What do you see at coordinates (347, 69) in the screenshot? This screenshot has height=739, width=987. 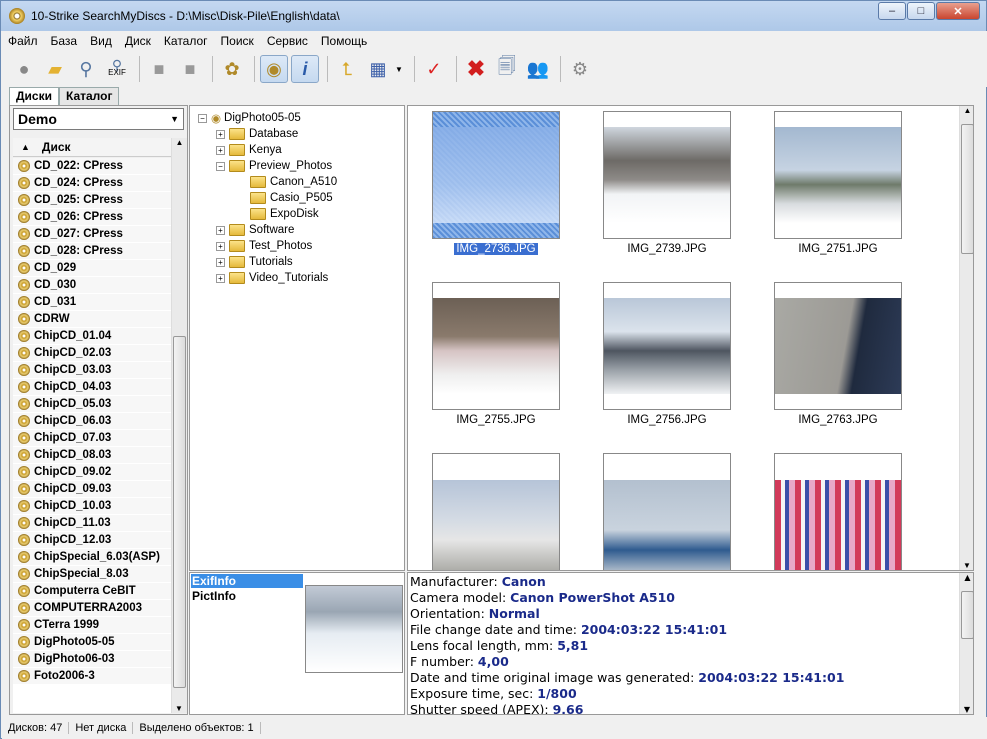 I see `up-folder-button: ⮤` at bounding box center [347, 69].